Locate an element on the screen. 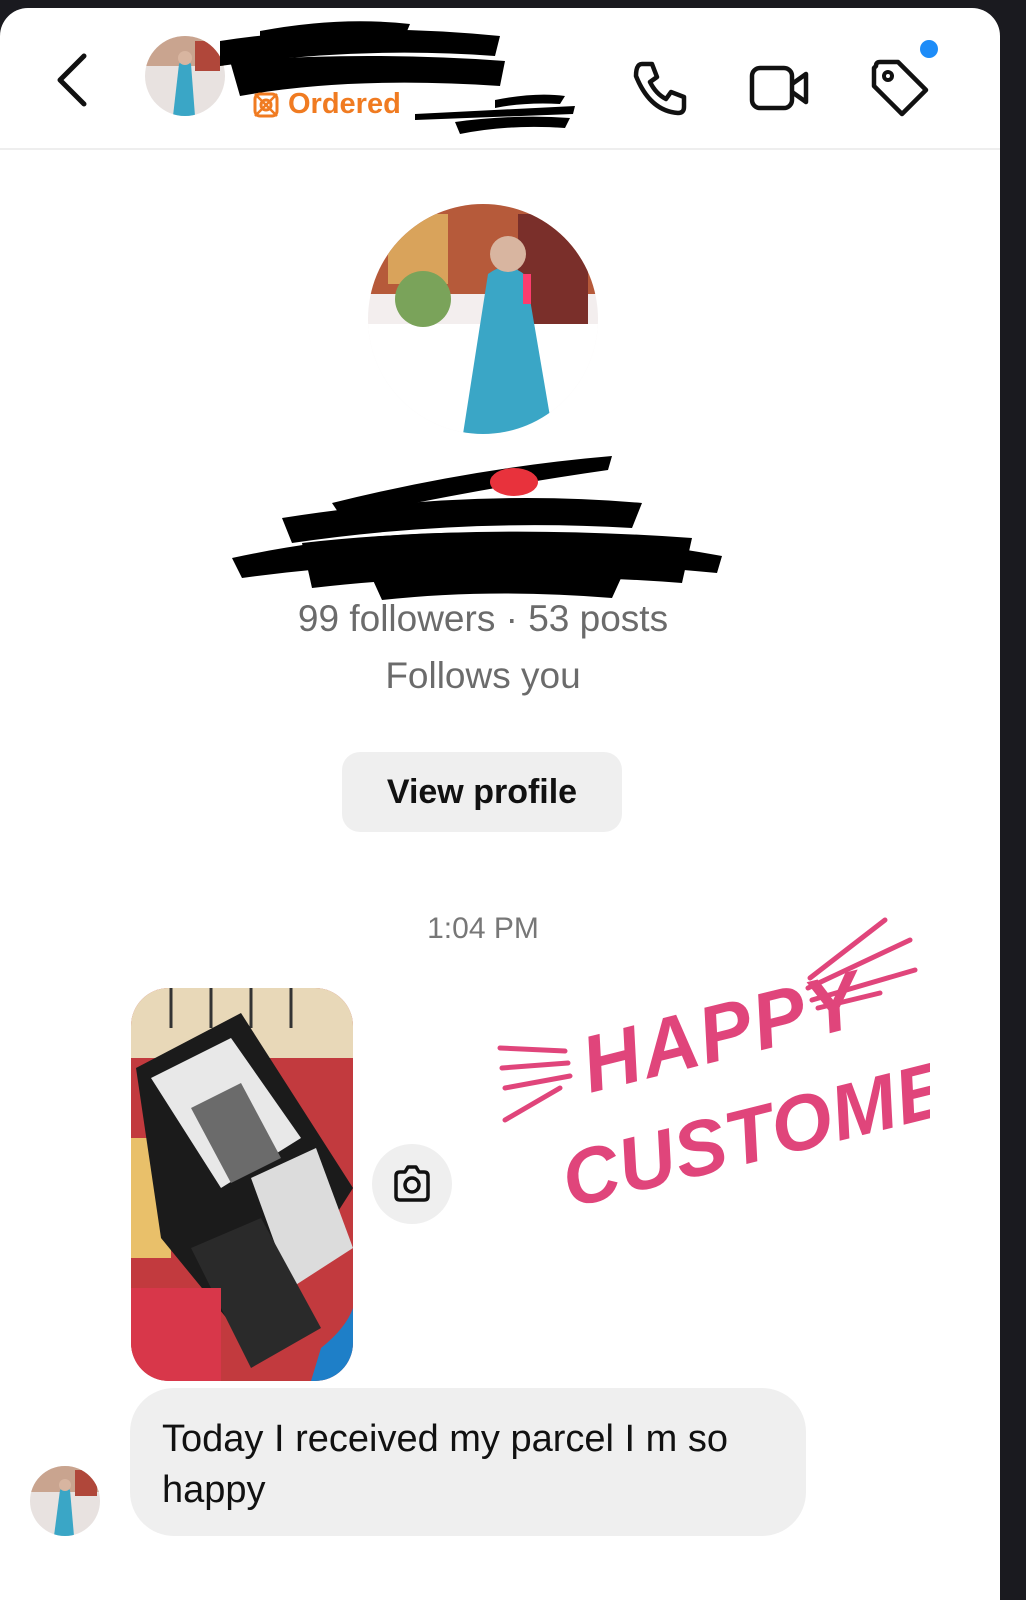 This screenshot has width=1026, height=1600. video-camera-icon is located at coordinates (779, 88).